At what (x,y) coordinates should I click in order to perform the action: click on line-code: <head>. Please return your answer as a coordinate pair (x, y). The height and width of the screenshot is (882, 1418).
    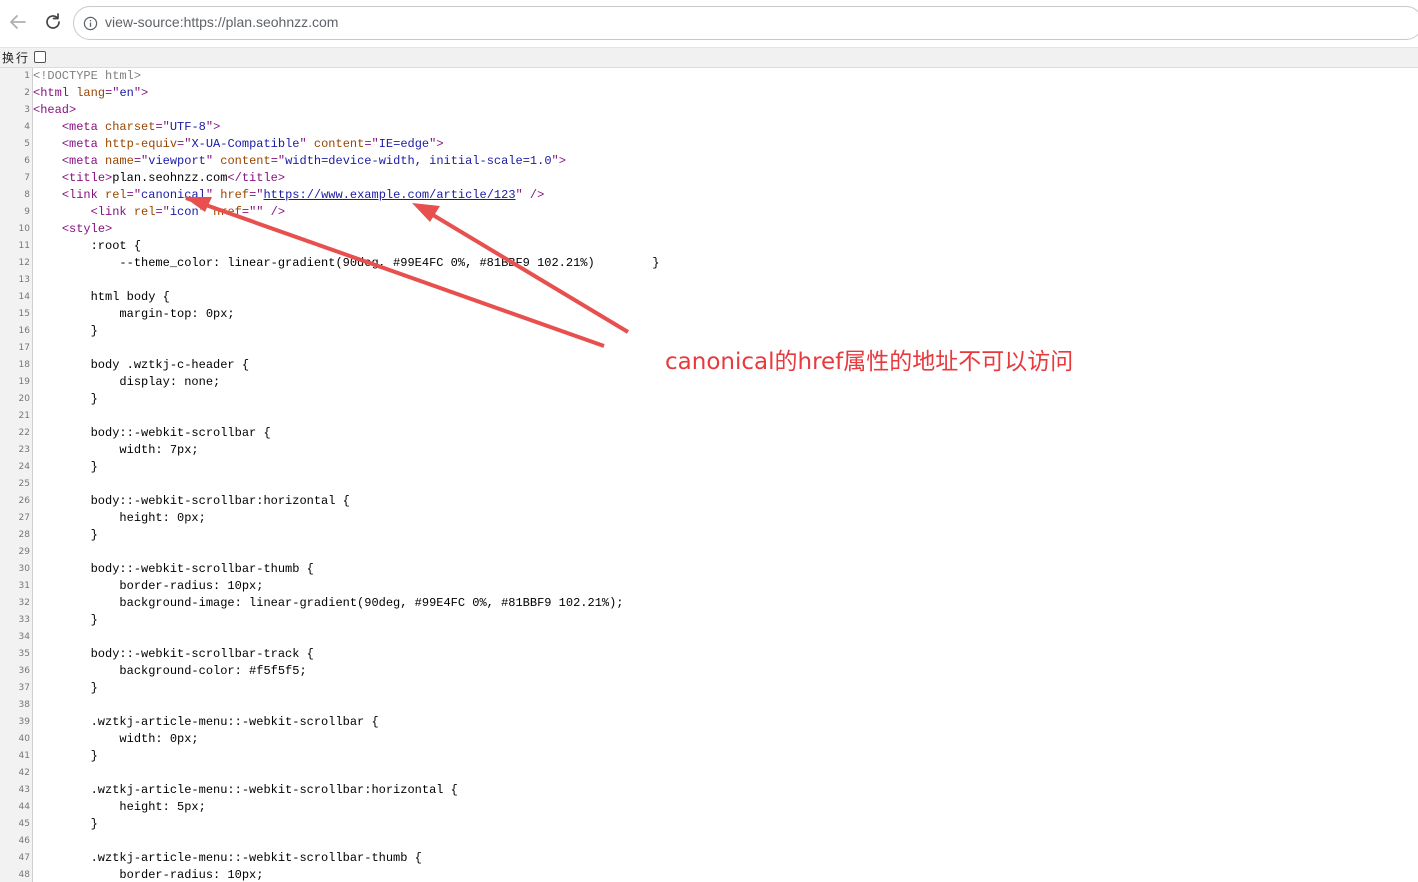
    Looking at the image, I should click on (54, 110).